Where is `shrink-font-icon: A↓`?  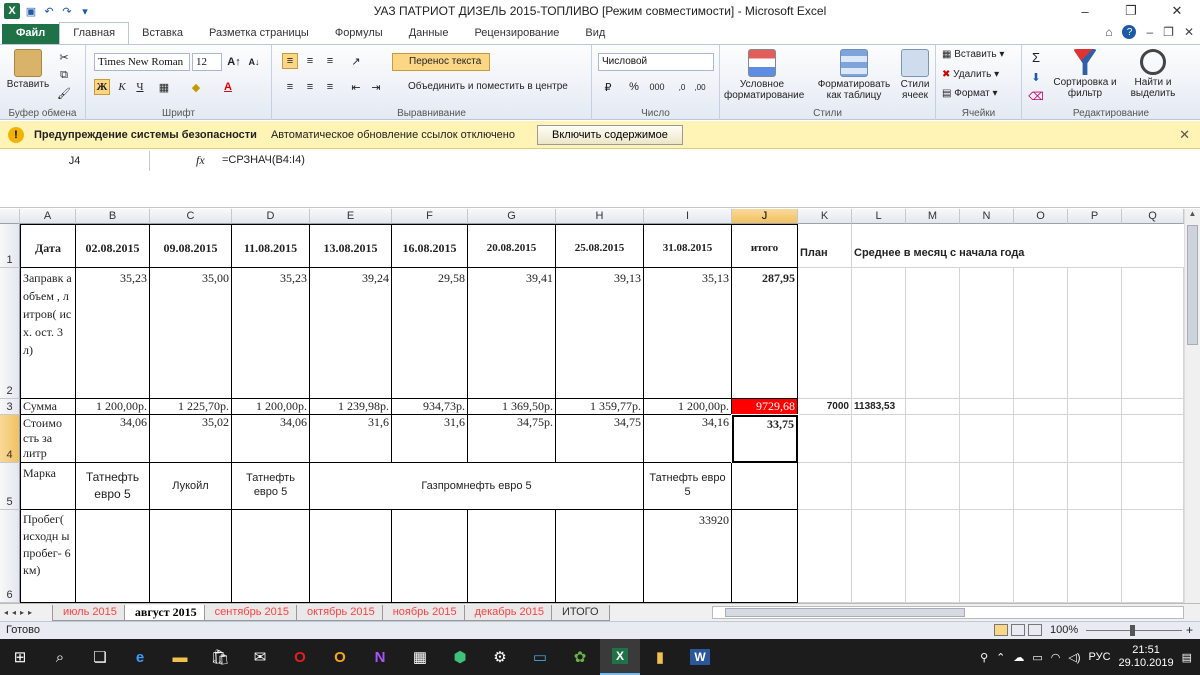 shrink-font-icon: A↓ is located at coordinates (254, 62).